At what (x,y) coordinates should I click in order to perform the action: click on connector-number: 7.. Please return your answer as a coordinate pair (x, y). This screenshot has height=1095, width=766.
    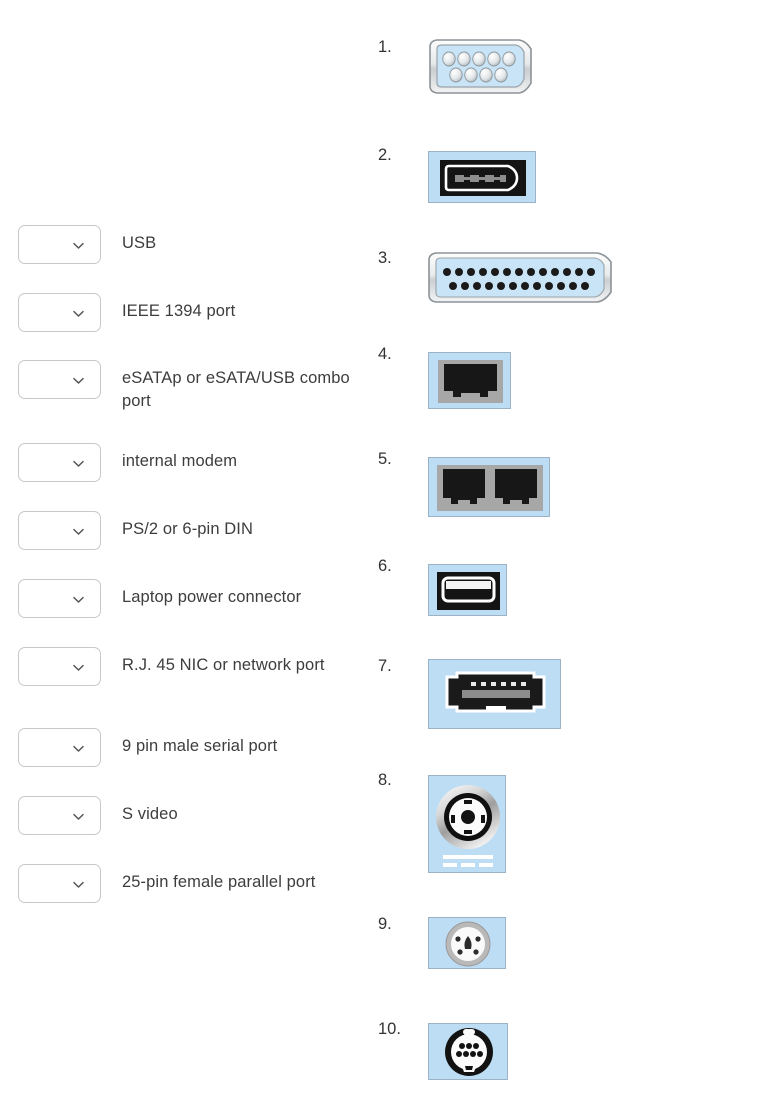
    Looking at the image, I should click on (385, 666).